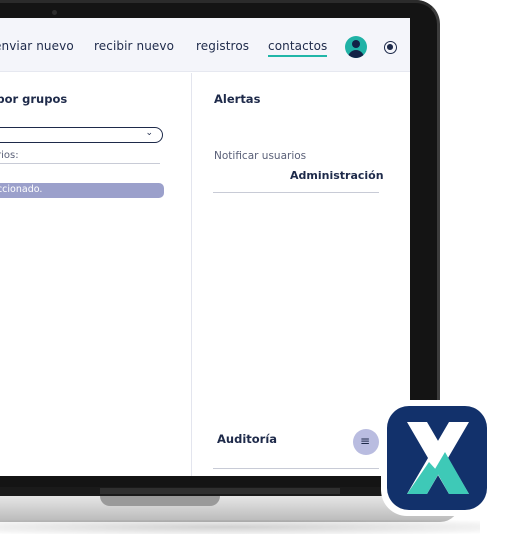  I want to click on chevron-down-icon: ⌄, so click(149, 133).